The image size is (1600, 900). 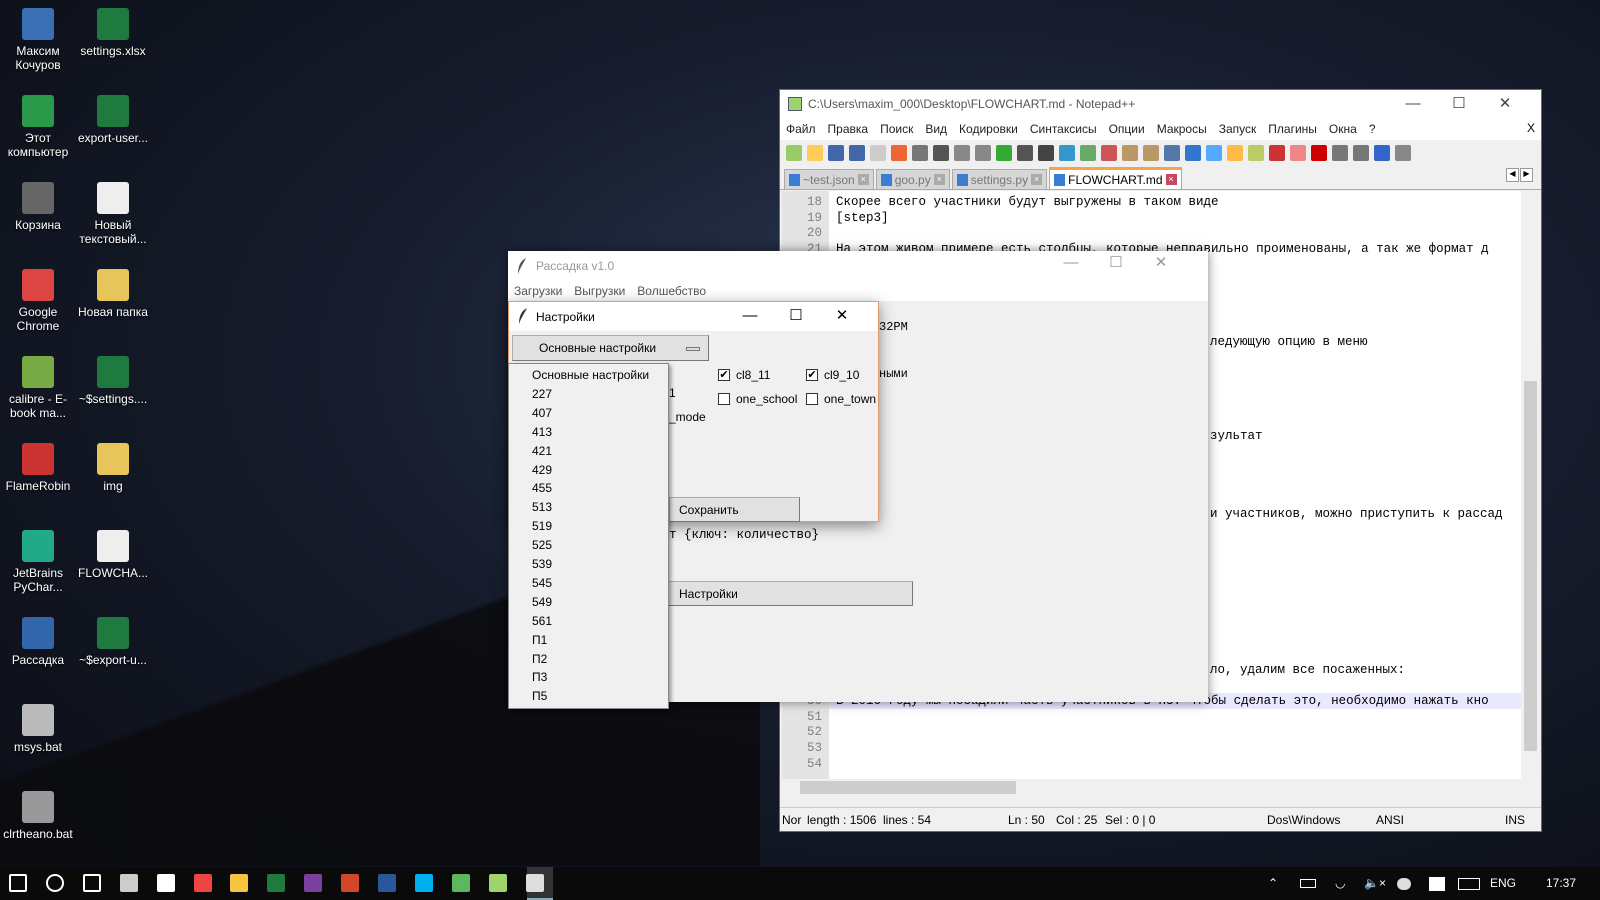 I want to click on section-optionmenu: Основные настройки, so click(x=610, y=348).